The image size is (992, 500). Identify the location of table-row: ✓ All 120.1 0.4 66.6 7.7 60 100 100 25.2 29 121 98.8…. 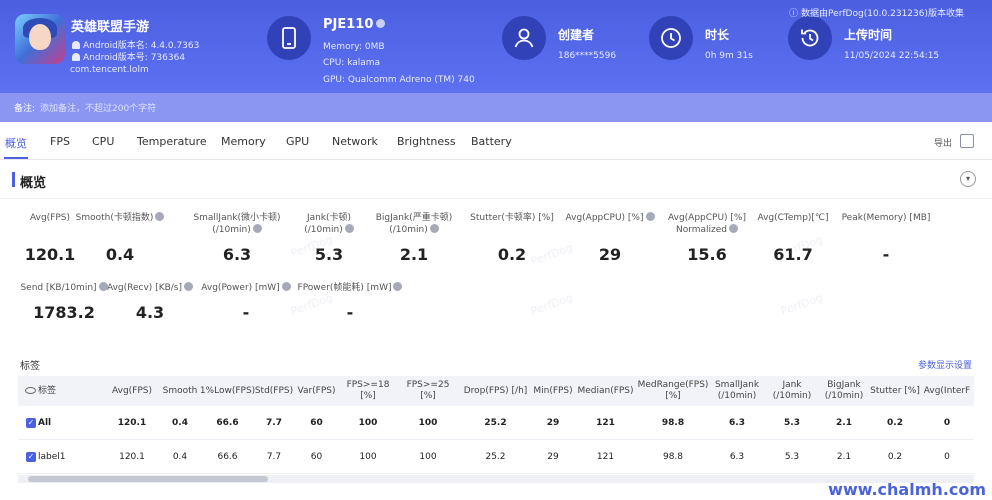
(496, 423).